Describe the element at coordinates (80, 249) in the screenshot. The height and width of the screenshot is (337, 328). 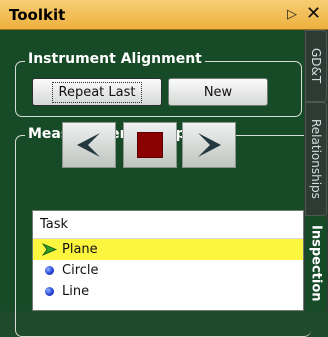
I see `task-label: Plane` at that location.